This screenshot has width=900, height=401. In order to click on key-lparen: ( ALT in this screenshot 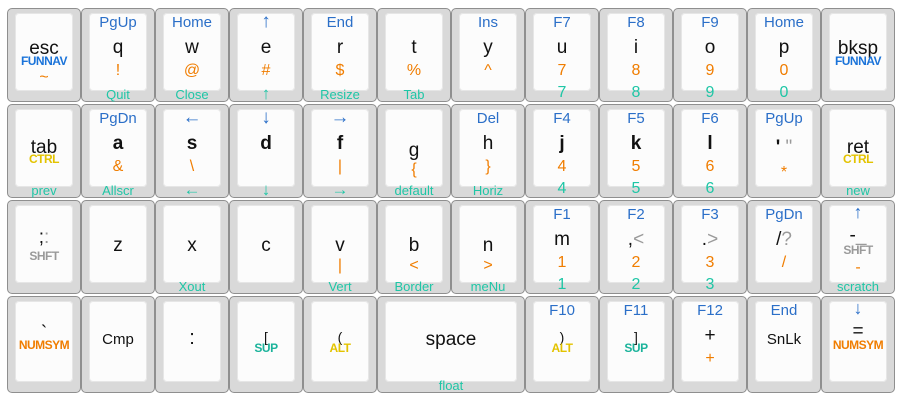, I will do `click(340, 344)`.